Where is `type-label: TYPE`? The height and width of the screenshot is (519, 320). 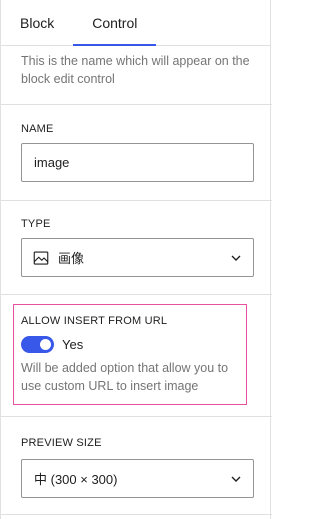
type-label: TYPE is located at coordinates (36, 224).